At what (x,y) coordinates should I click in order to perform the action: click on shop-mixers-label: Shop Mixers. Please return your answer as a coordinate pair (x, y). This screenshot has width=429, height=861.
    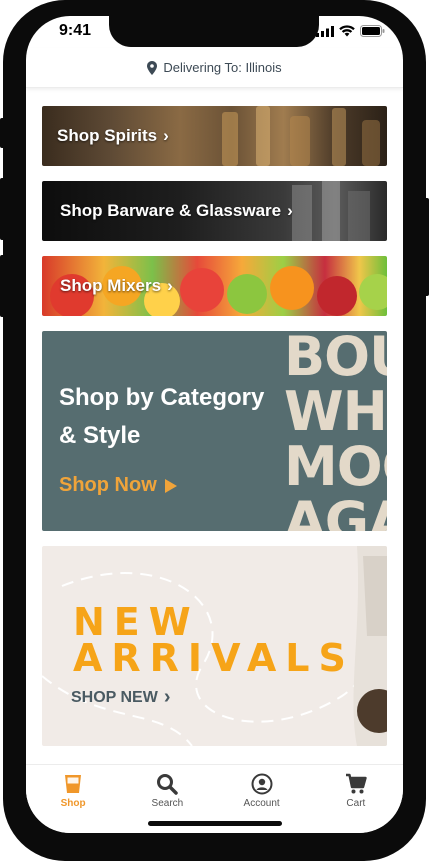
    Looking at the image, I should click on (111, 285).